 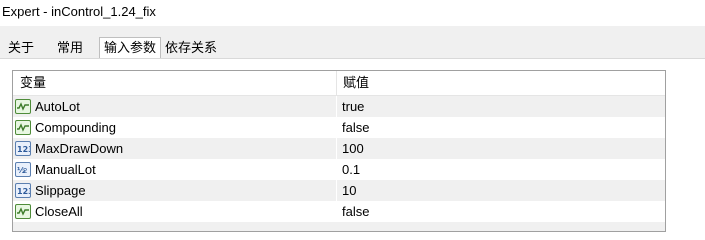 I want to click on parameter-name-cell: Compounding, so click(x=174, y=127).